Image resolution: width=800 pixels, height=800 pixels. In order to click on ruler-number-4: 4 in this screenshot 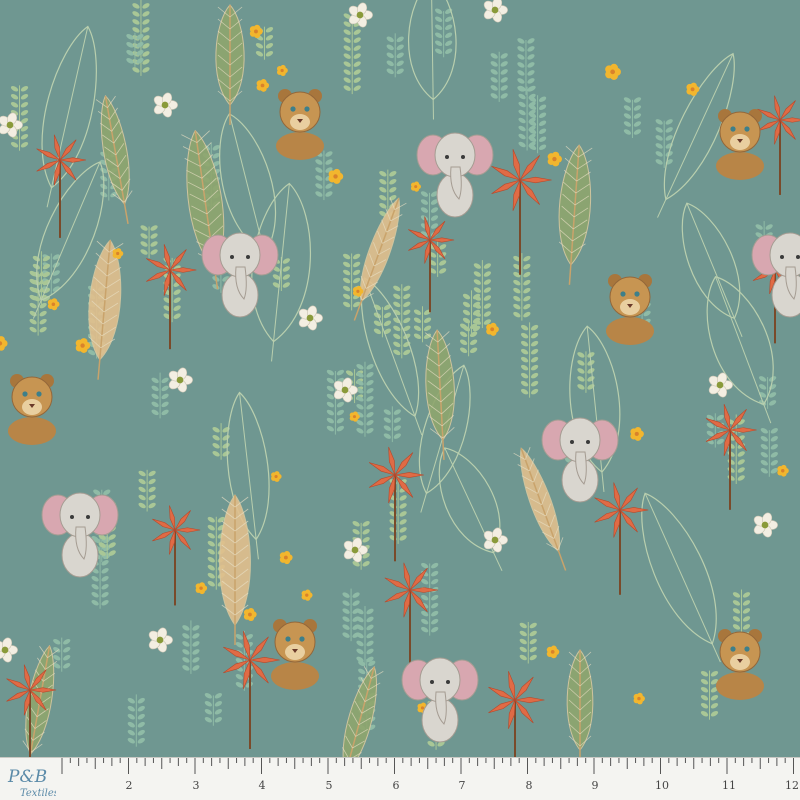, I will do `click(262, 785)`.